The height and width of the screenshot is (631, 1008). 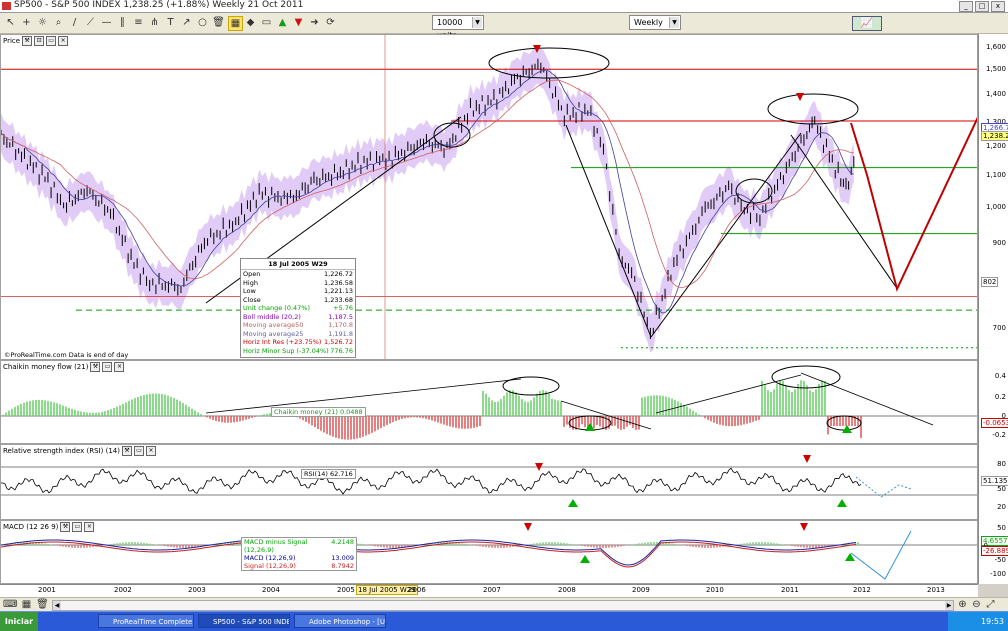 What do you see at coordinates (976, 604) in the screenshot?
I see `zoom-out-icon: ⊖` at bounding box center [976, 604].